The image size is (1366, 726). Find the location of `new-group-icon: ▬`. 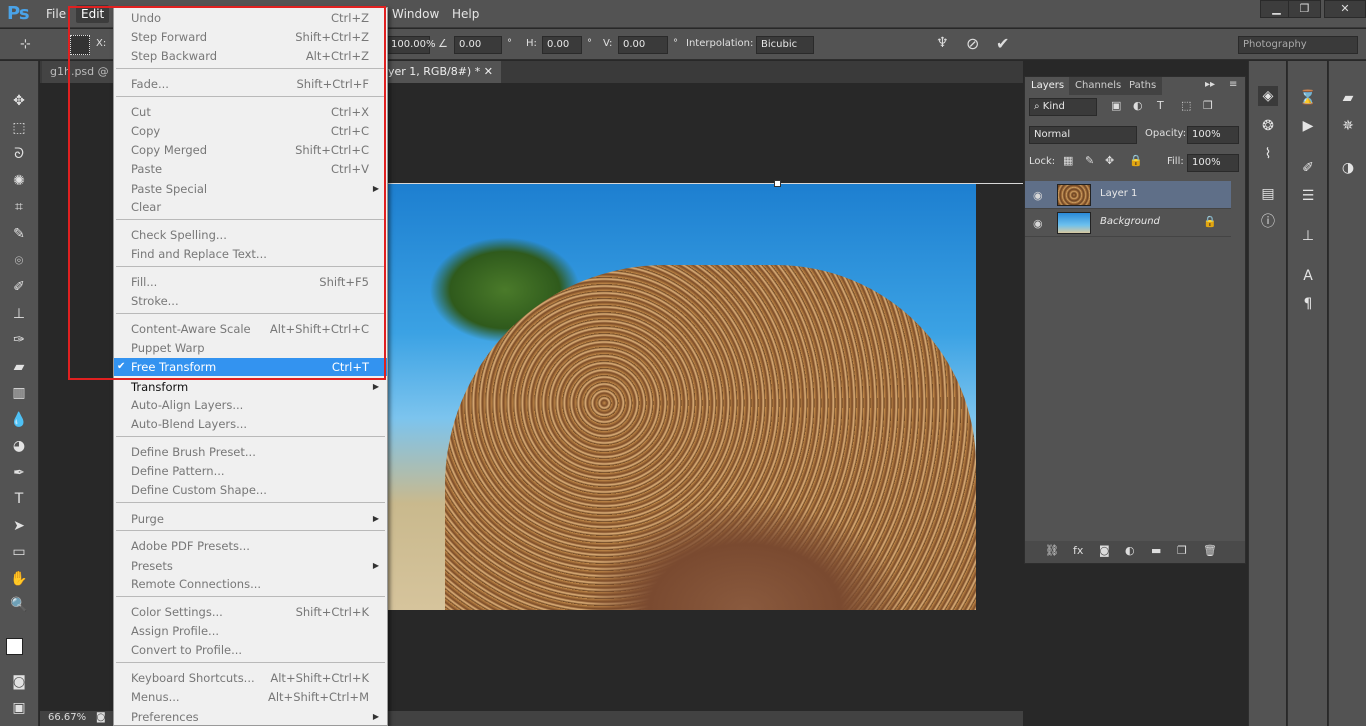

new-group-icon: ▬ is located at coordinates (1156, 550).